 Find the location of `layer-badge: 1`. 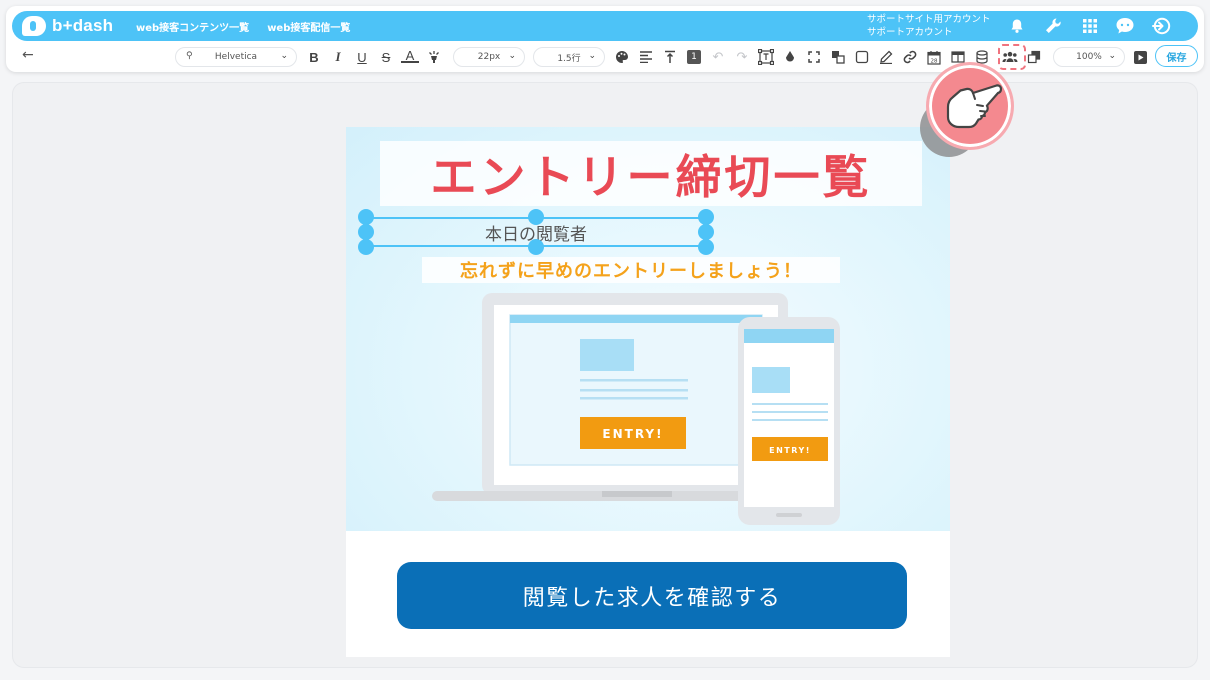

layer-badge: 1 is located at coordinates (694, 57).